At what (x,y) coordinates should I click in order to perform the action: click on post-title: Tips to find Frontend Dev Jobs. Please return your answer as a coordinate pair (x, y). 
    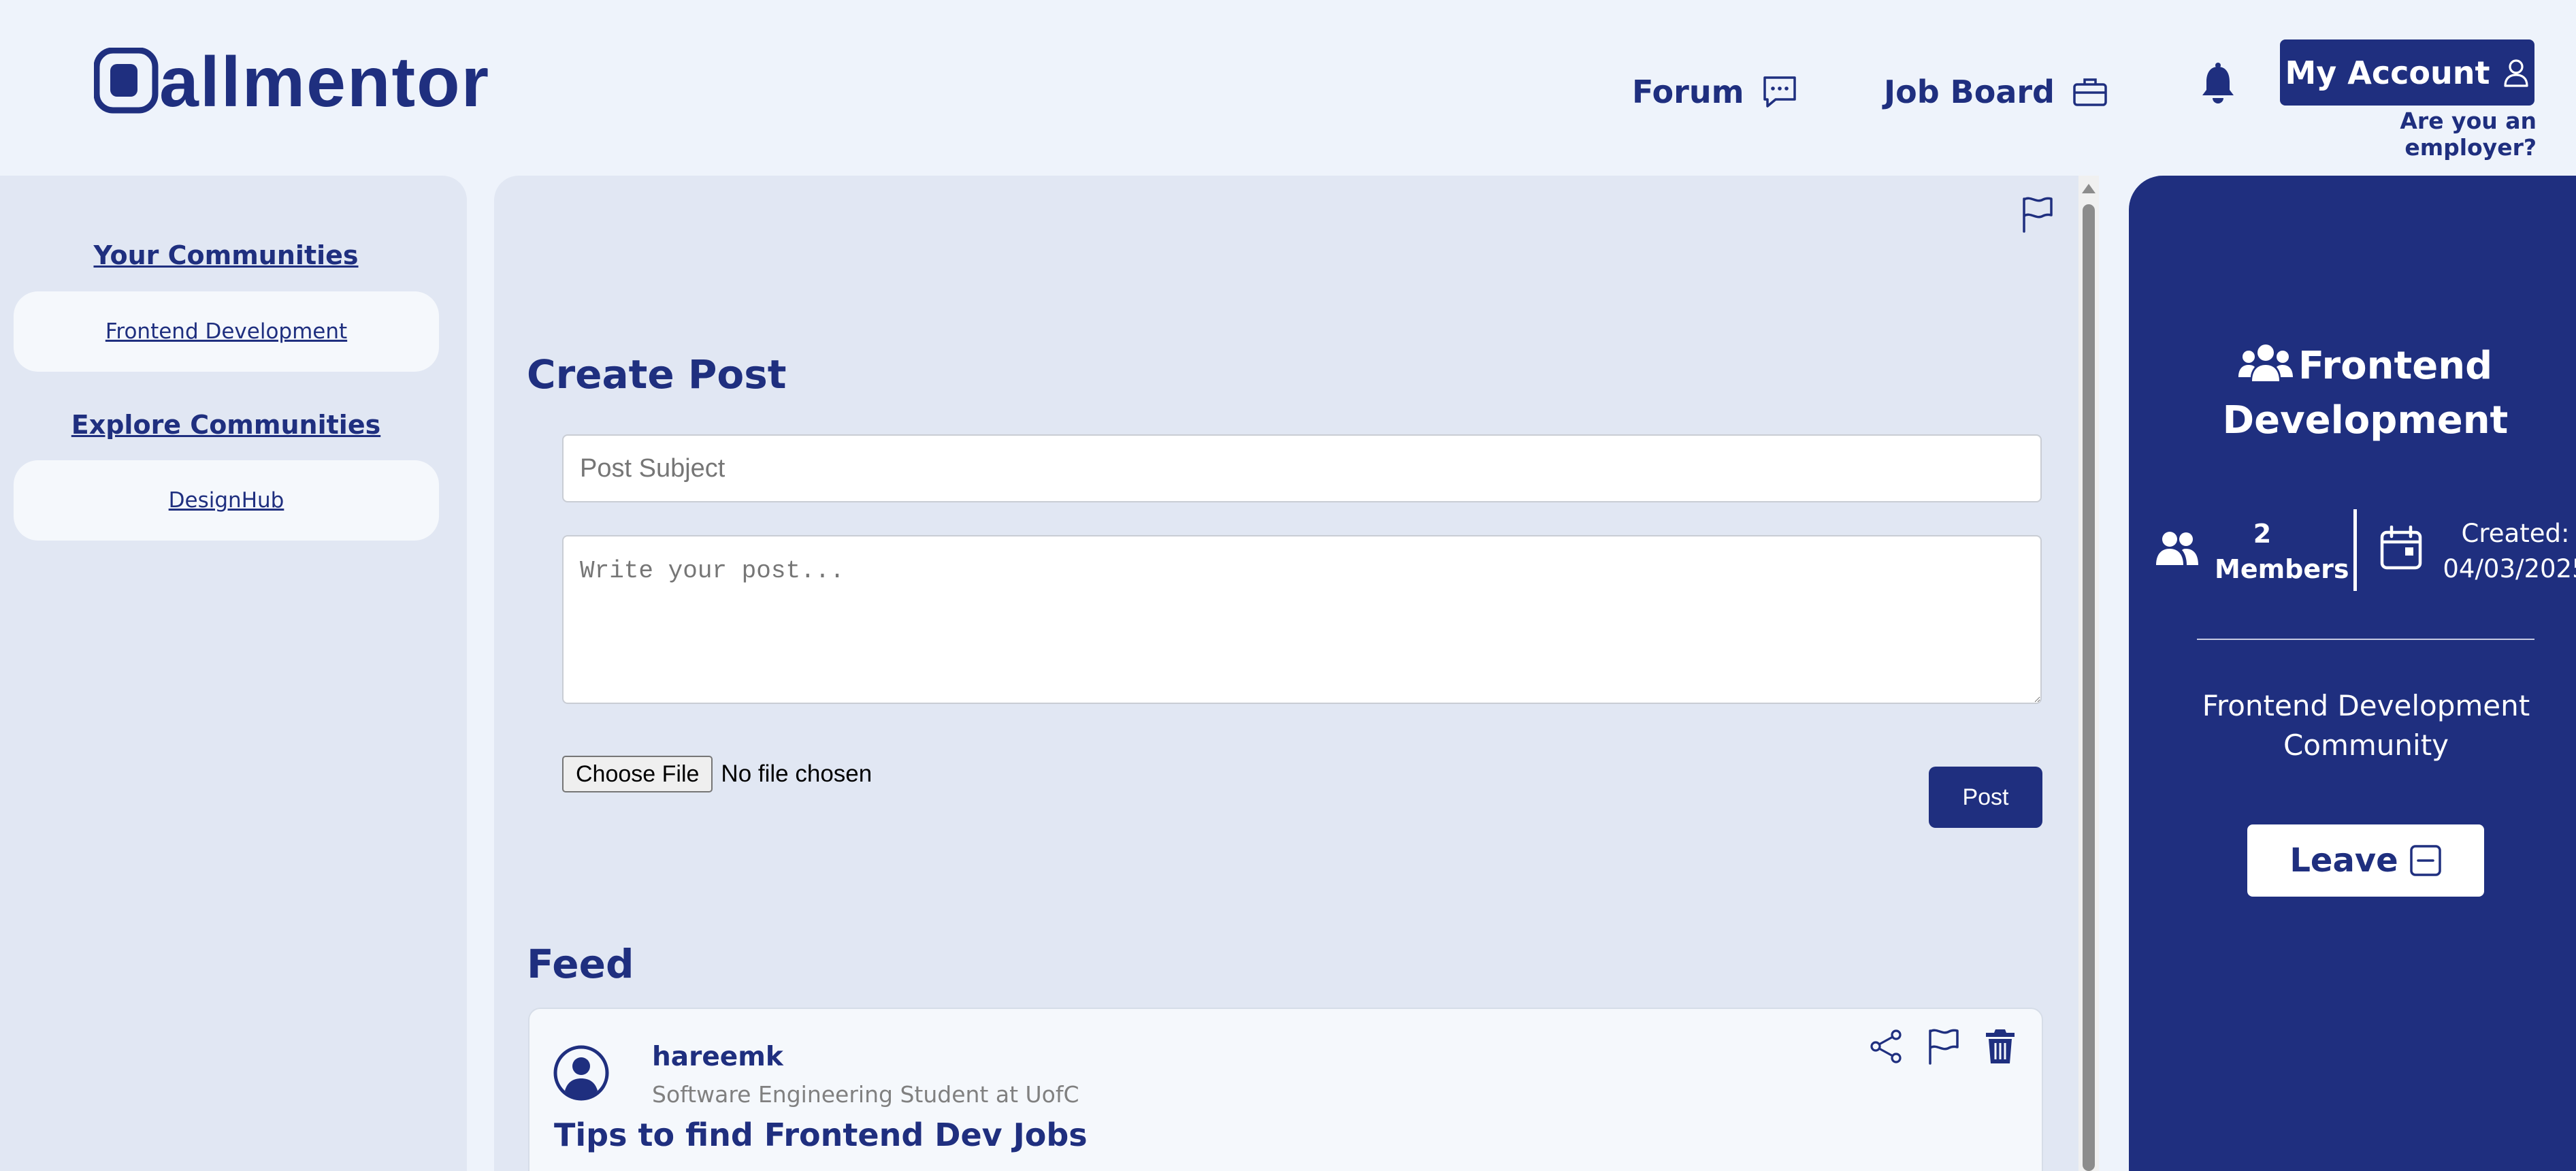
    Looking at the image, I should click on (821, 1135).